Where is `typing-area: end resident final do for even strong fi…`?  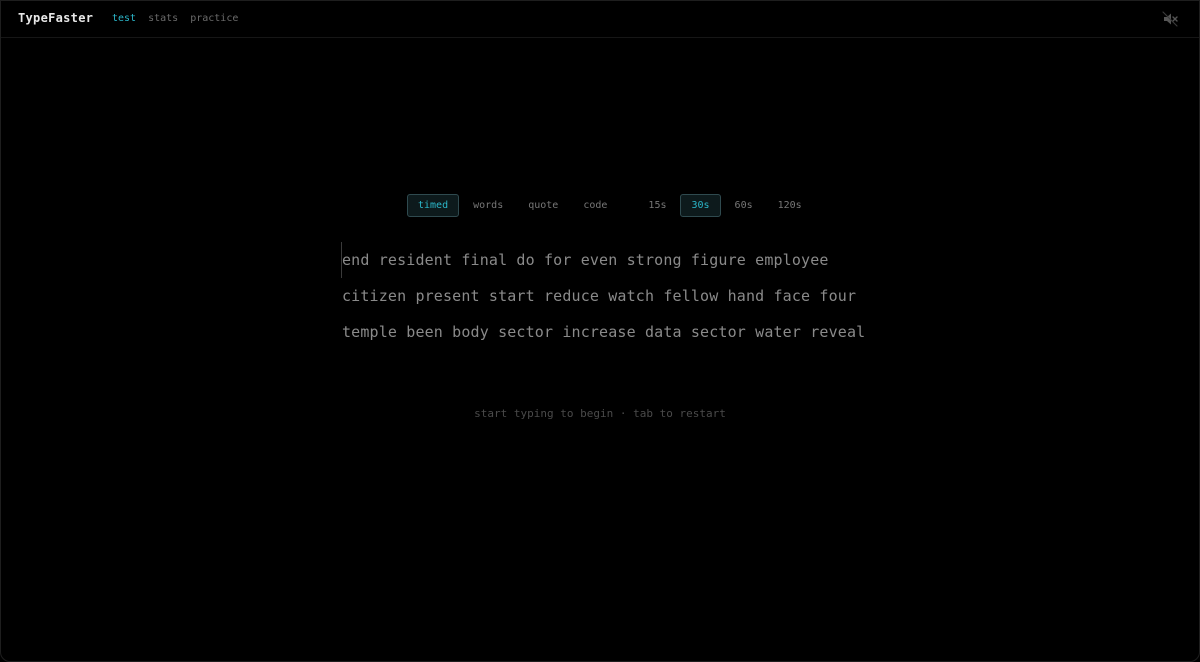 typing-area: end resident final do for even strong fi… is located at coordinates (603, 299).